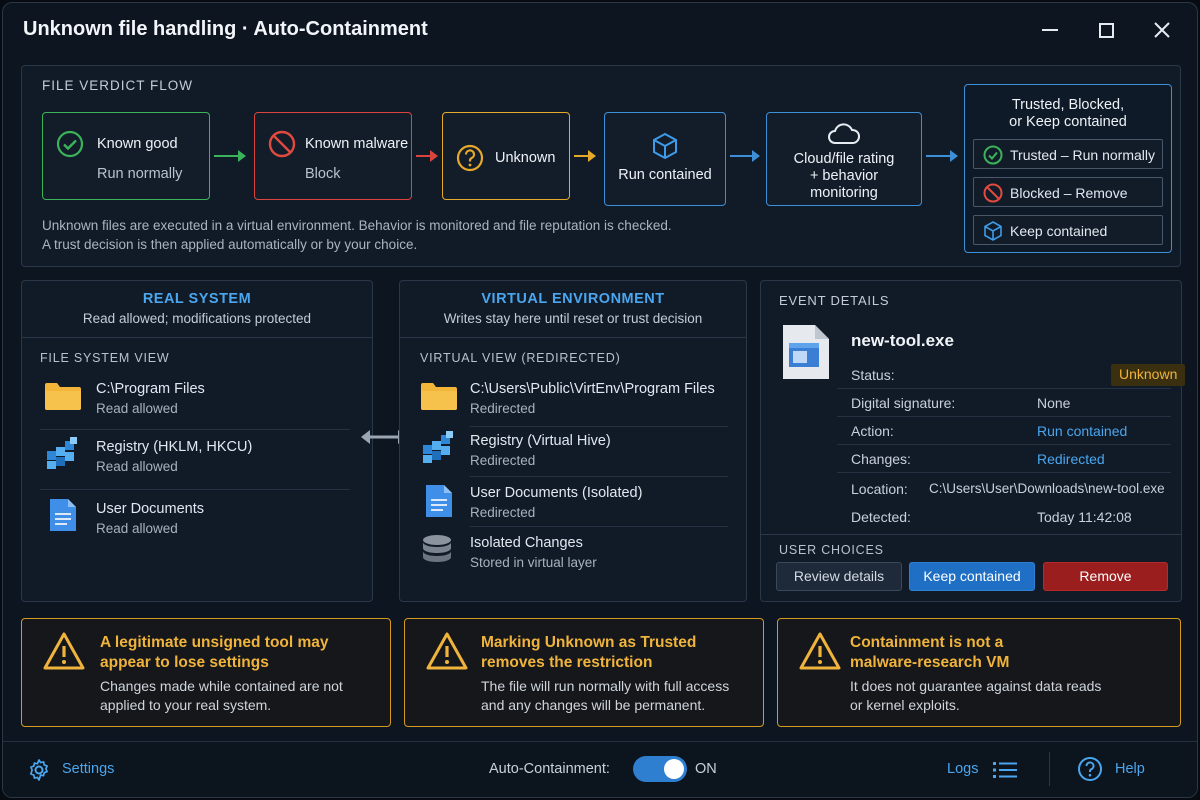 This screenshot has height=800, width=1200. I want to click on window-title: Unknown file handling · Auto-Containment, so click(225, 29).